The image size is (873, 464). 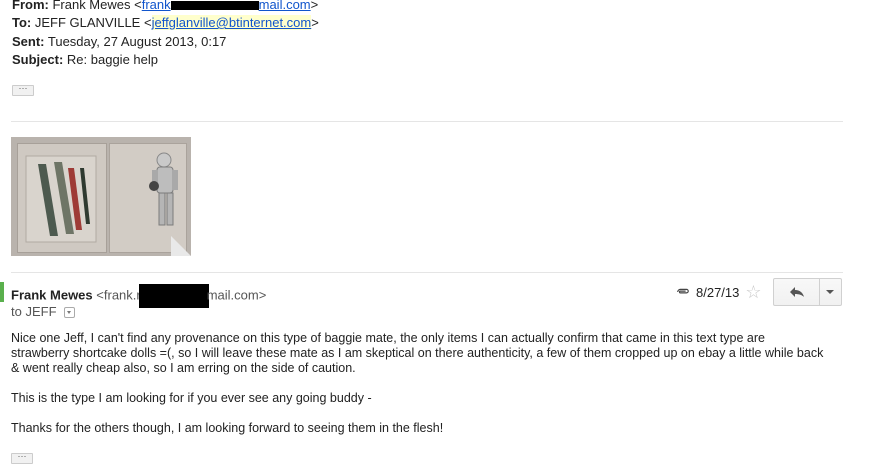 I want to click on attached-photo, so click(x=101, y=196).